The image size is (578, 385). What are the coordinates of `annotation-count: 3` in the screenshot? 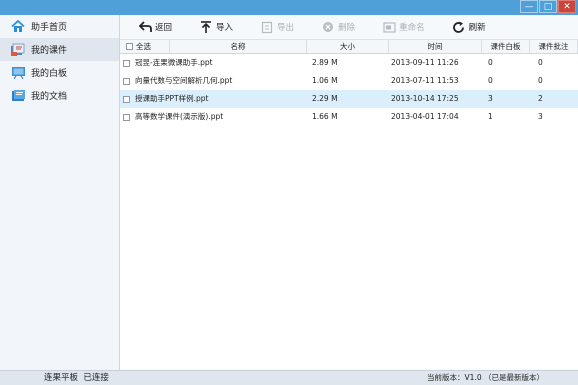 It's located at (540, 116).